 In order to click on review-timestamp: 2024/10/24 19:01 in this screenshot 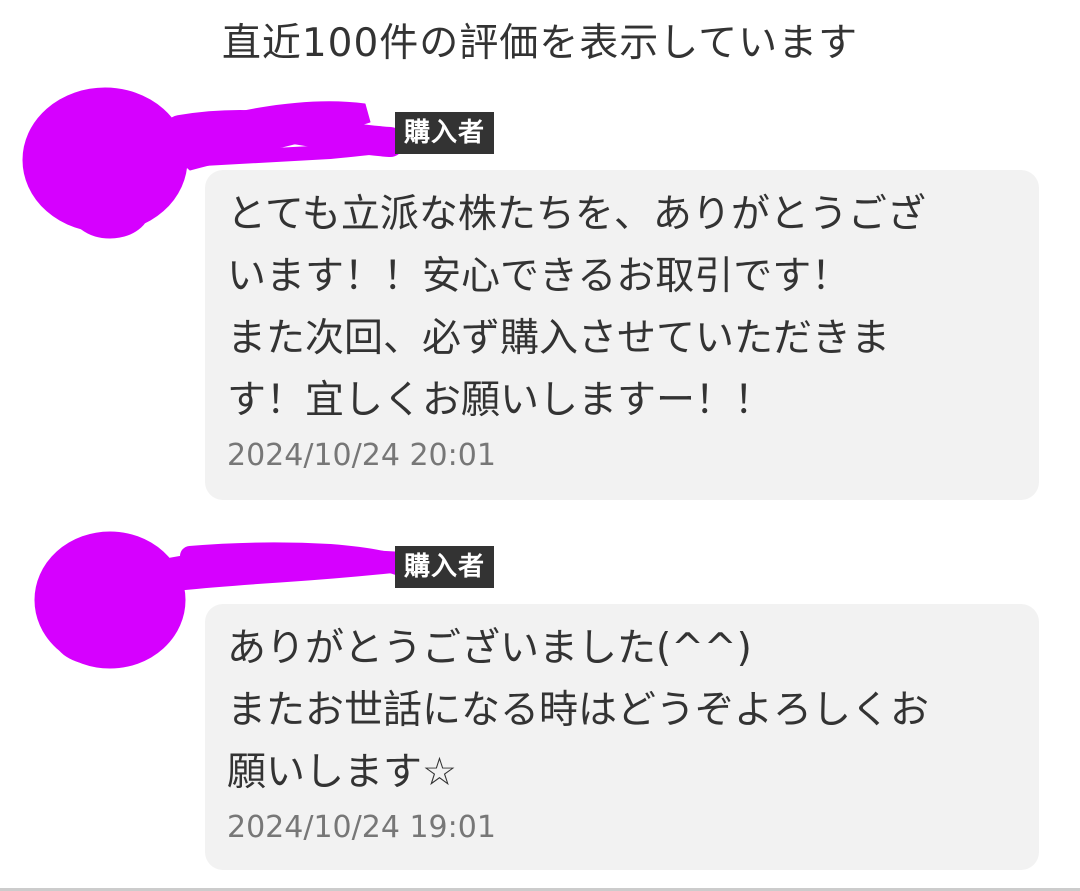, I will do `click(361, 827)`.